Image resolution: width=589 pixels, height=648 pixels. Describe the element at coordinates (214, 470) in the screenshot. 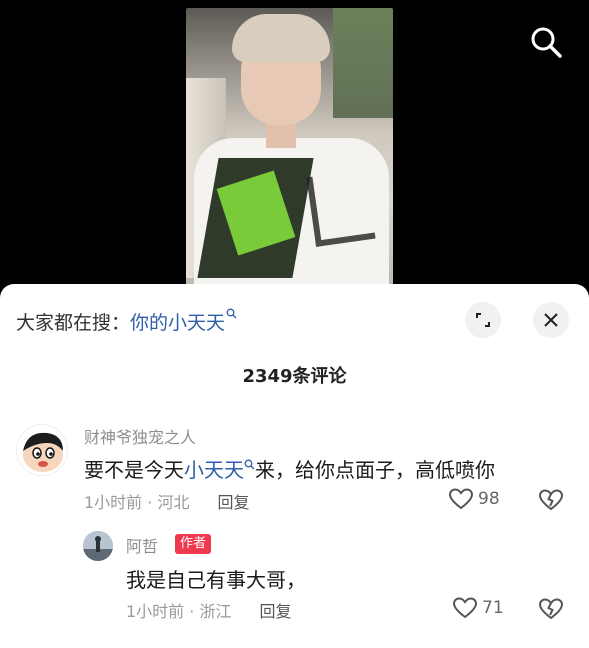

I see `comment-search-link: 小天天` at that location.